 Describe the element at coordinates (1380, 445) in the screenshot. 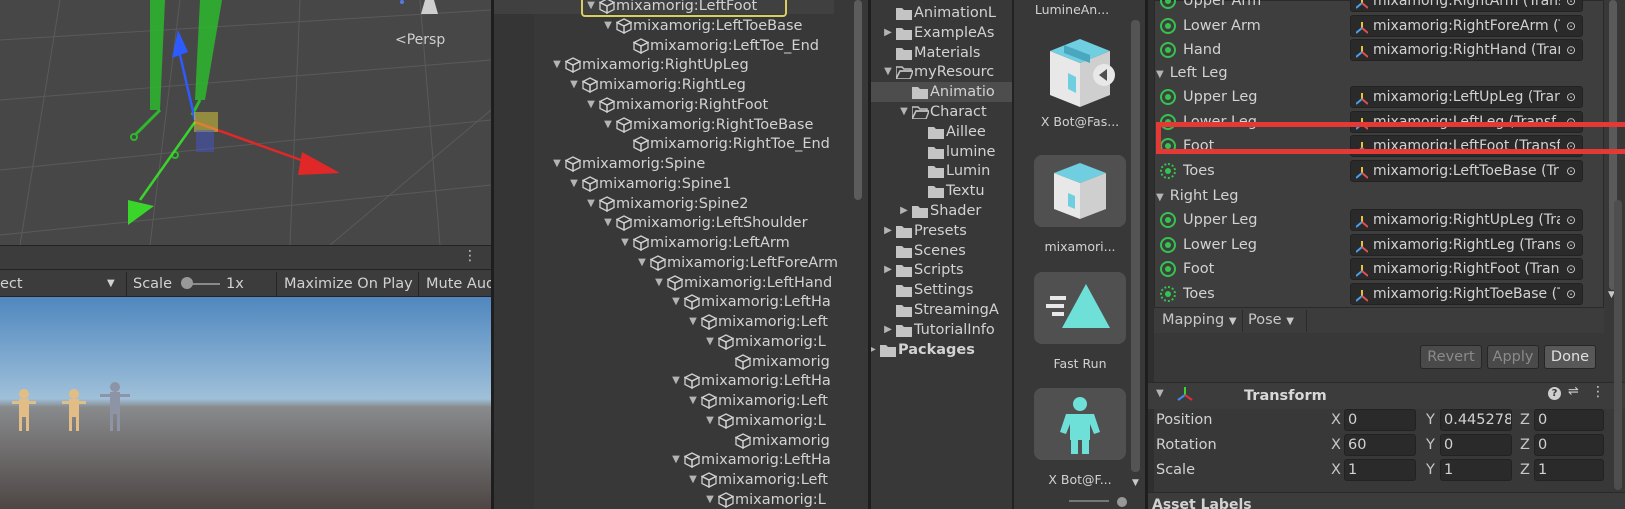

I see `rotation-x-field: 60` at that location.